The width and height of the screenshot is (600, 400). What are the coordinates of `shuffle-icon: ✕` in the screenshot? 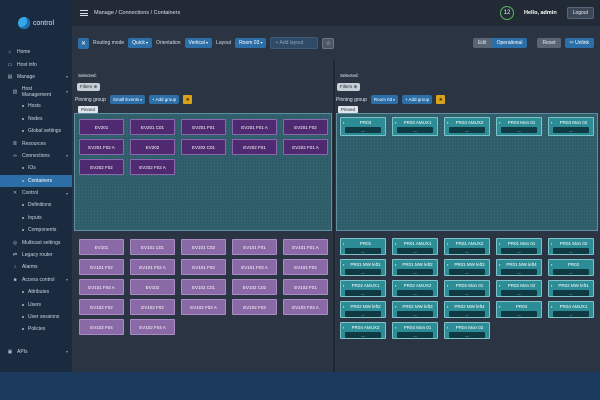 It's located at (83, 43).